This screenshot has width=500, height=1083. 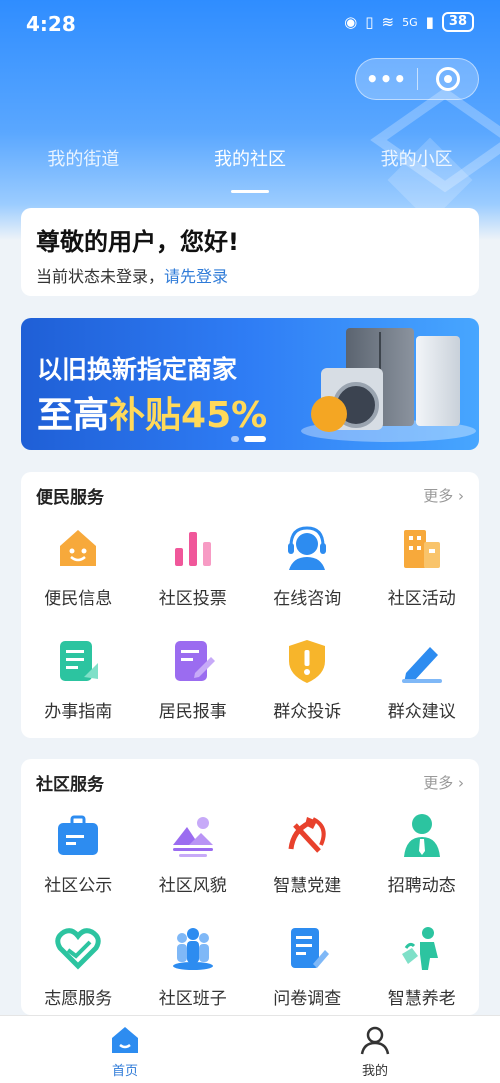 I want to click on service-label: 群众建议, so click(x=421, y=712).